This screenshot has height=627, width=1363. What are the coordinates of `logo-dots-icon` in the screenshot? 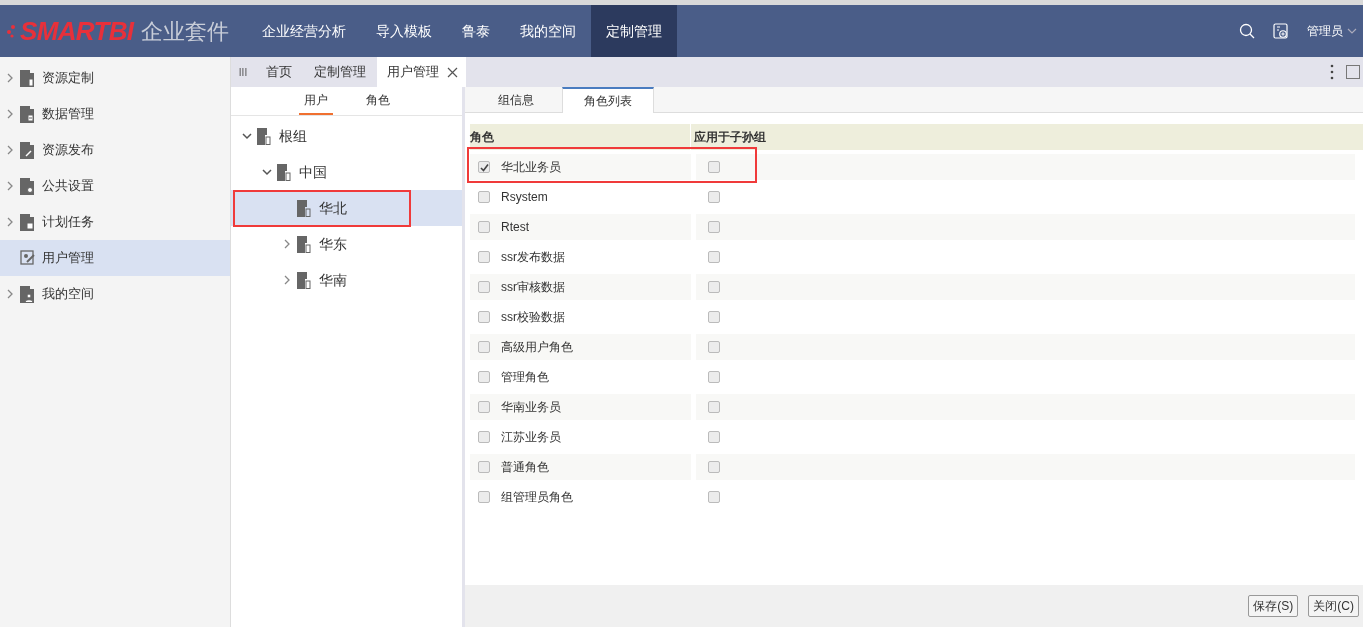 It's located at (11, 31).